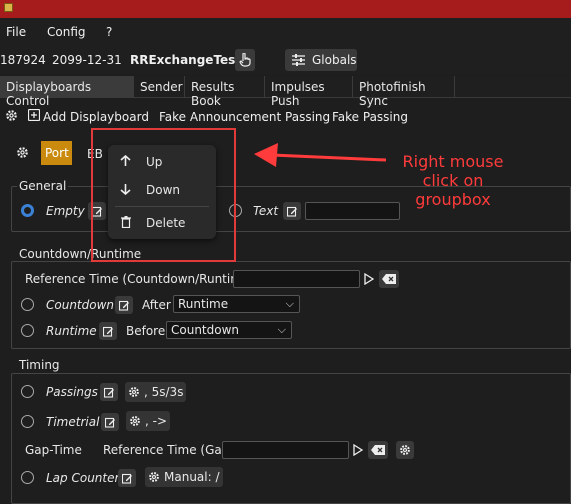  What do you see at coordinates (67, 92) in the screenshot?
I see `tab-displayboards-control: Displayboards Control` at bounding box center [67, 92].